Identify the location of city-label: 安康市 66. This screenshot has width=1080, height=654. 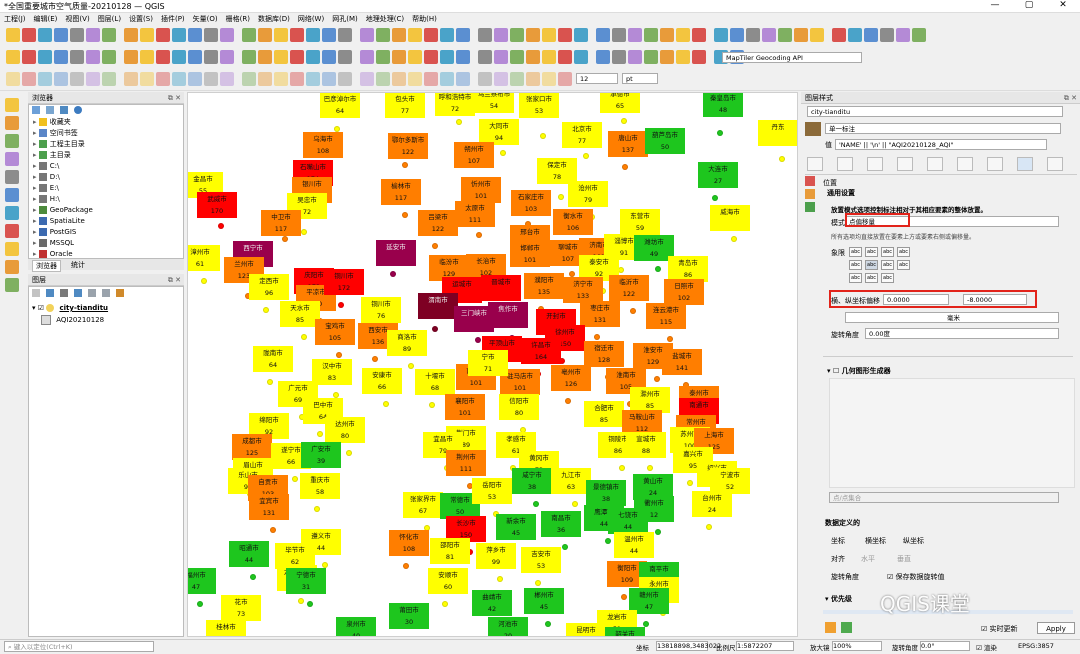
(382, 381).